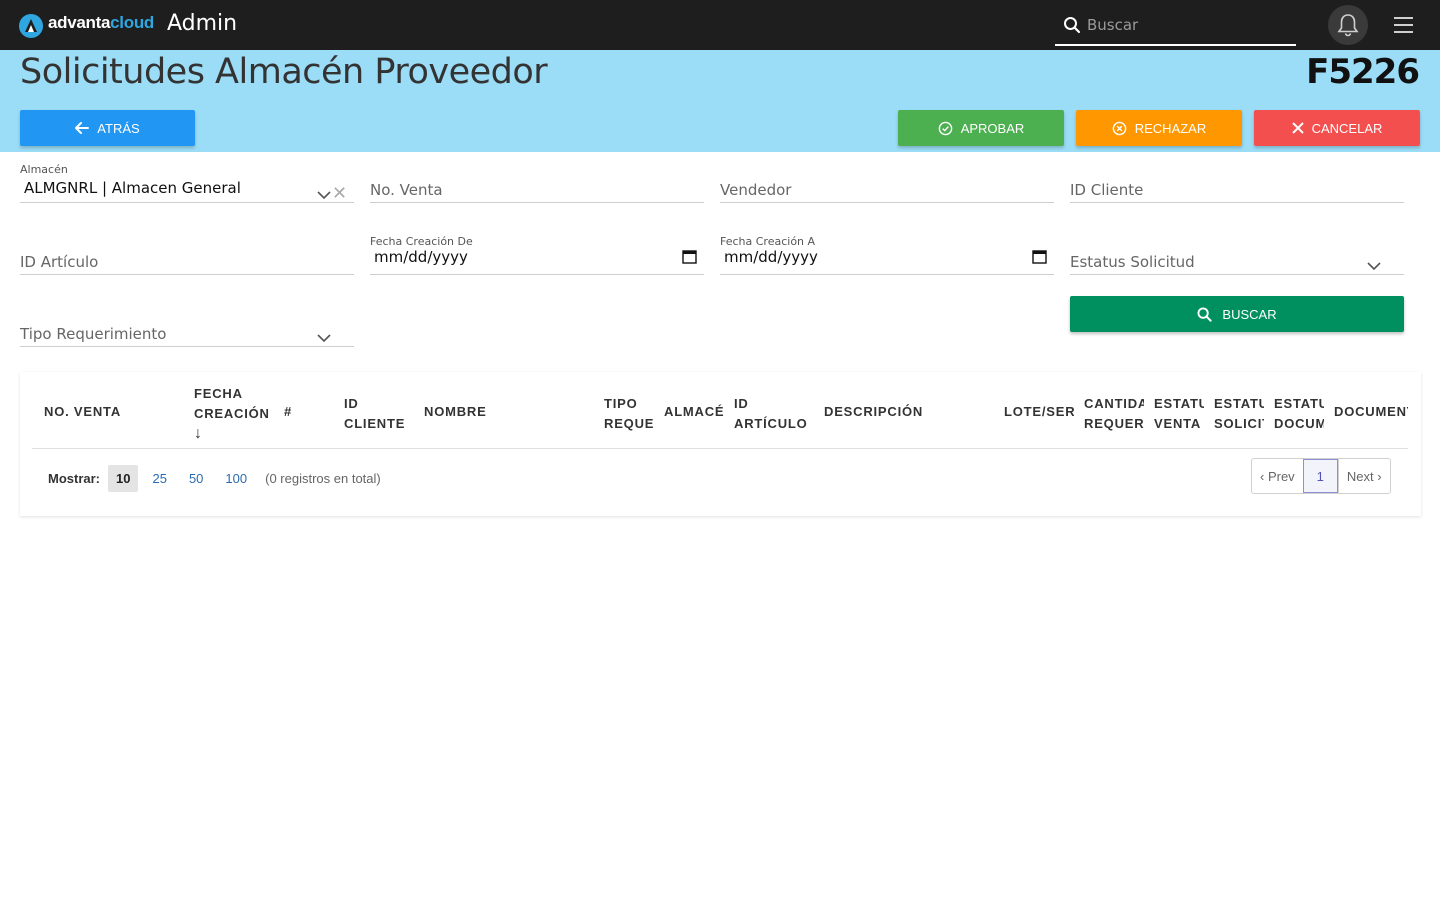  Describe the element at coordinates (44, 169) in the screenshot. I see `almacen-label: Almacén` at that location.